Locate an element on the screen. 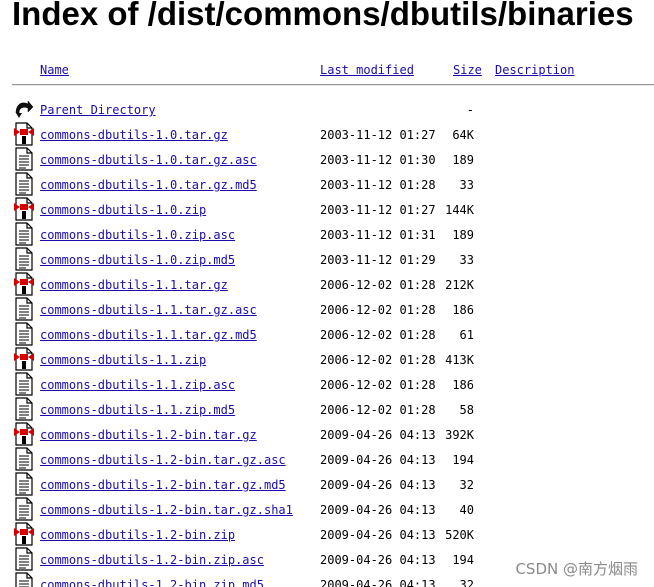  file-link: commons-dbutils-1.1.tar.gz.md5 is located at coordinates (148, 335).